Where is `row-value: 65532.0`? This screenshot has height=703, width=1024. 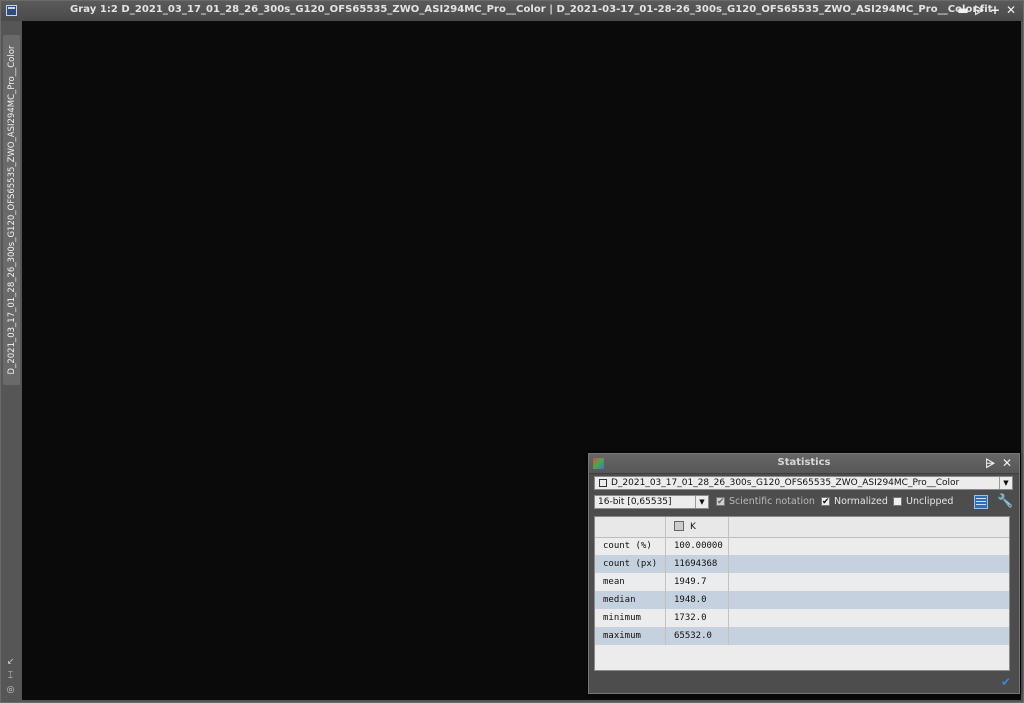 row-value: 65532.0 is located at coordinates (697, 636).